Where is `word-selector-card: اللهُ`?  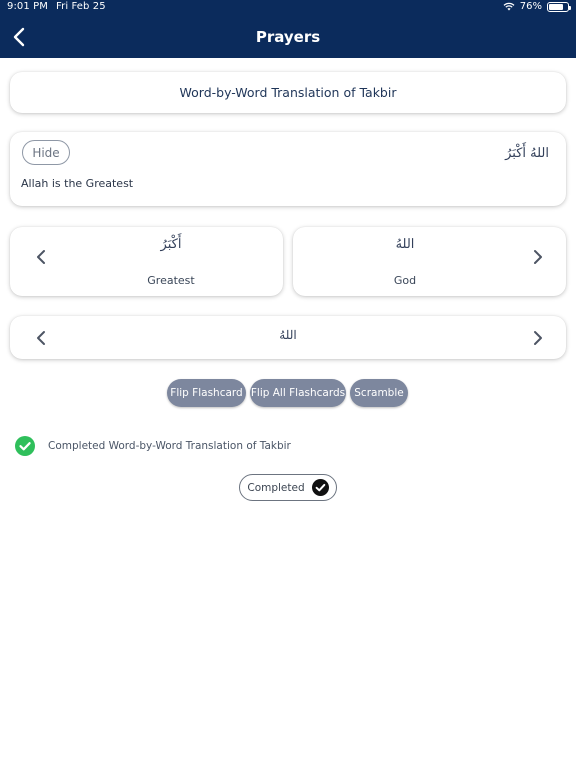
word-selector-card: اللهُ is located at coordinates (288, 337).